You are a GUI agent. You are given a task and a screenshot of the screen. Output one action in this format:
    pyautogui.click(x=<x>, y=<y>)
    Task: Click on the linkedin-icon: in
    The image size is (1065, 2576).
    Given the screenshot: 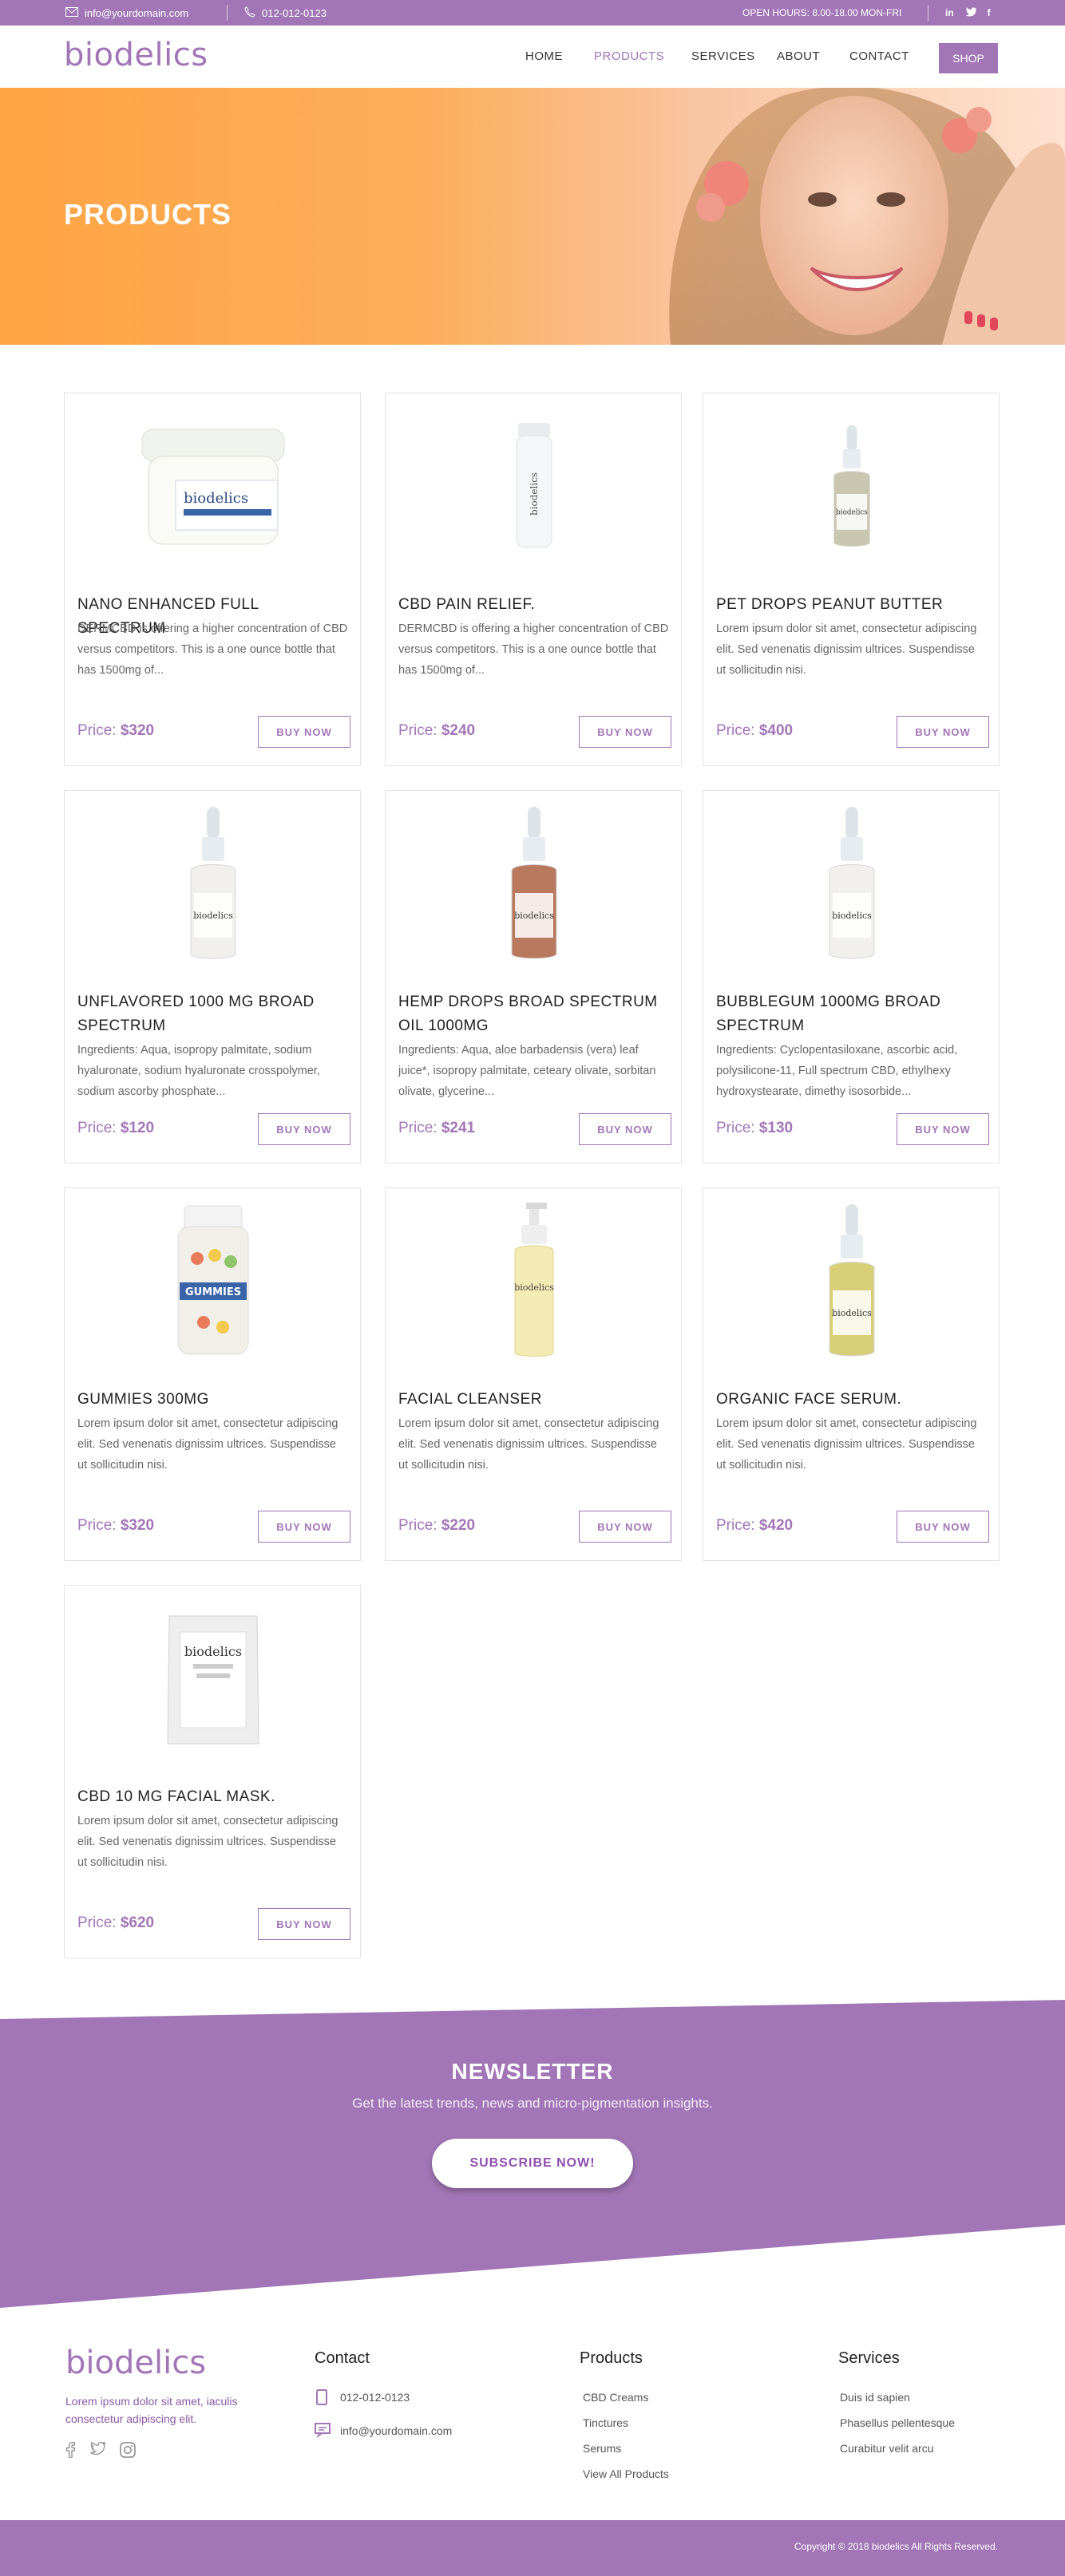 What is the action you would take?
    pyautogui.click(x=949, y=12)
    